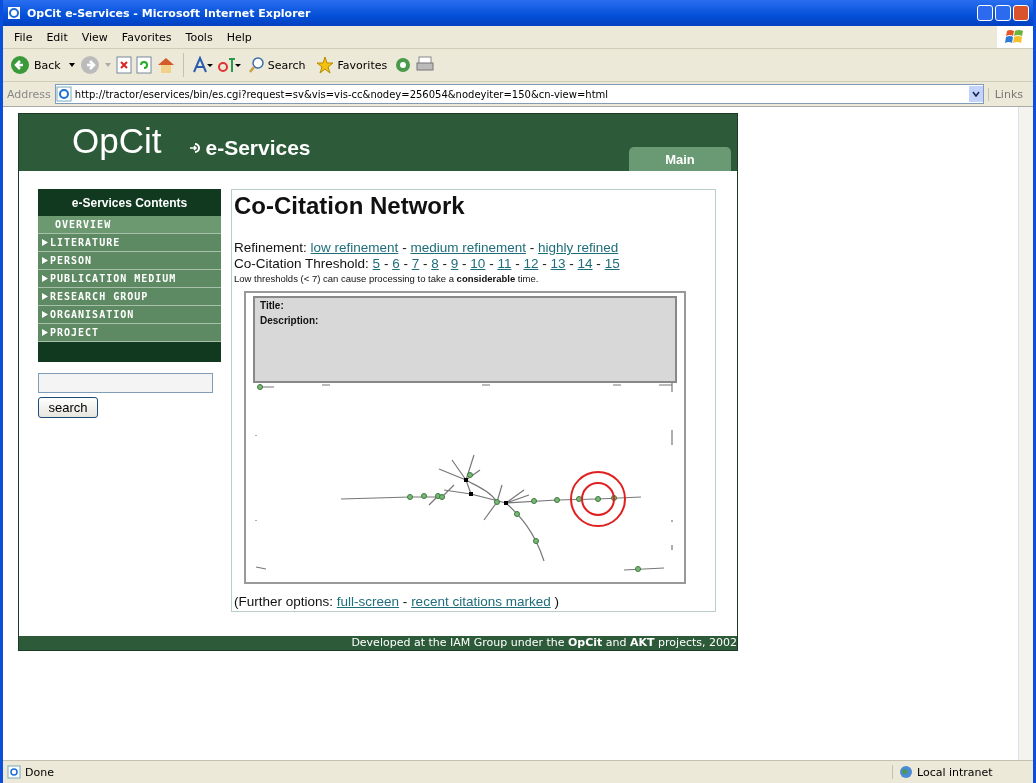 This screenshot has height=783, width=1036. Describe the element at coordinates (415, 263) in the screenshot. I see `threshold-link: 7` at that location.